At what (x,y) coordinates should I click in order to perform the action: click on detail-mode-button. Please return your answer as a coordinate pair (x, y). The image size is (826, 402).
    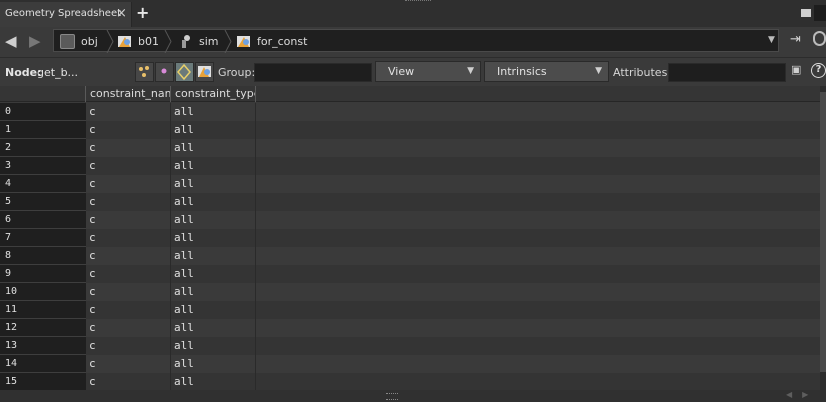
    Looking at the image, I should click on (204, 72).